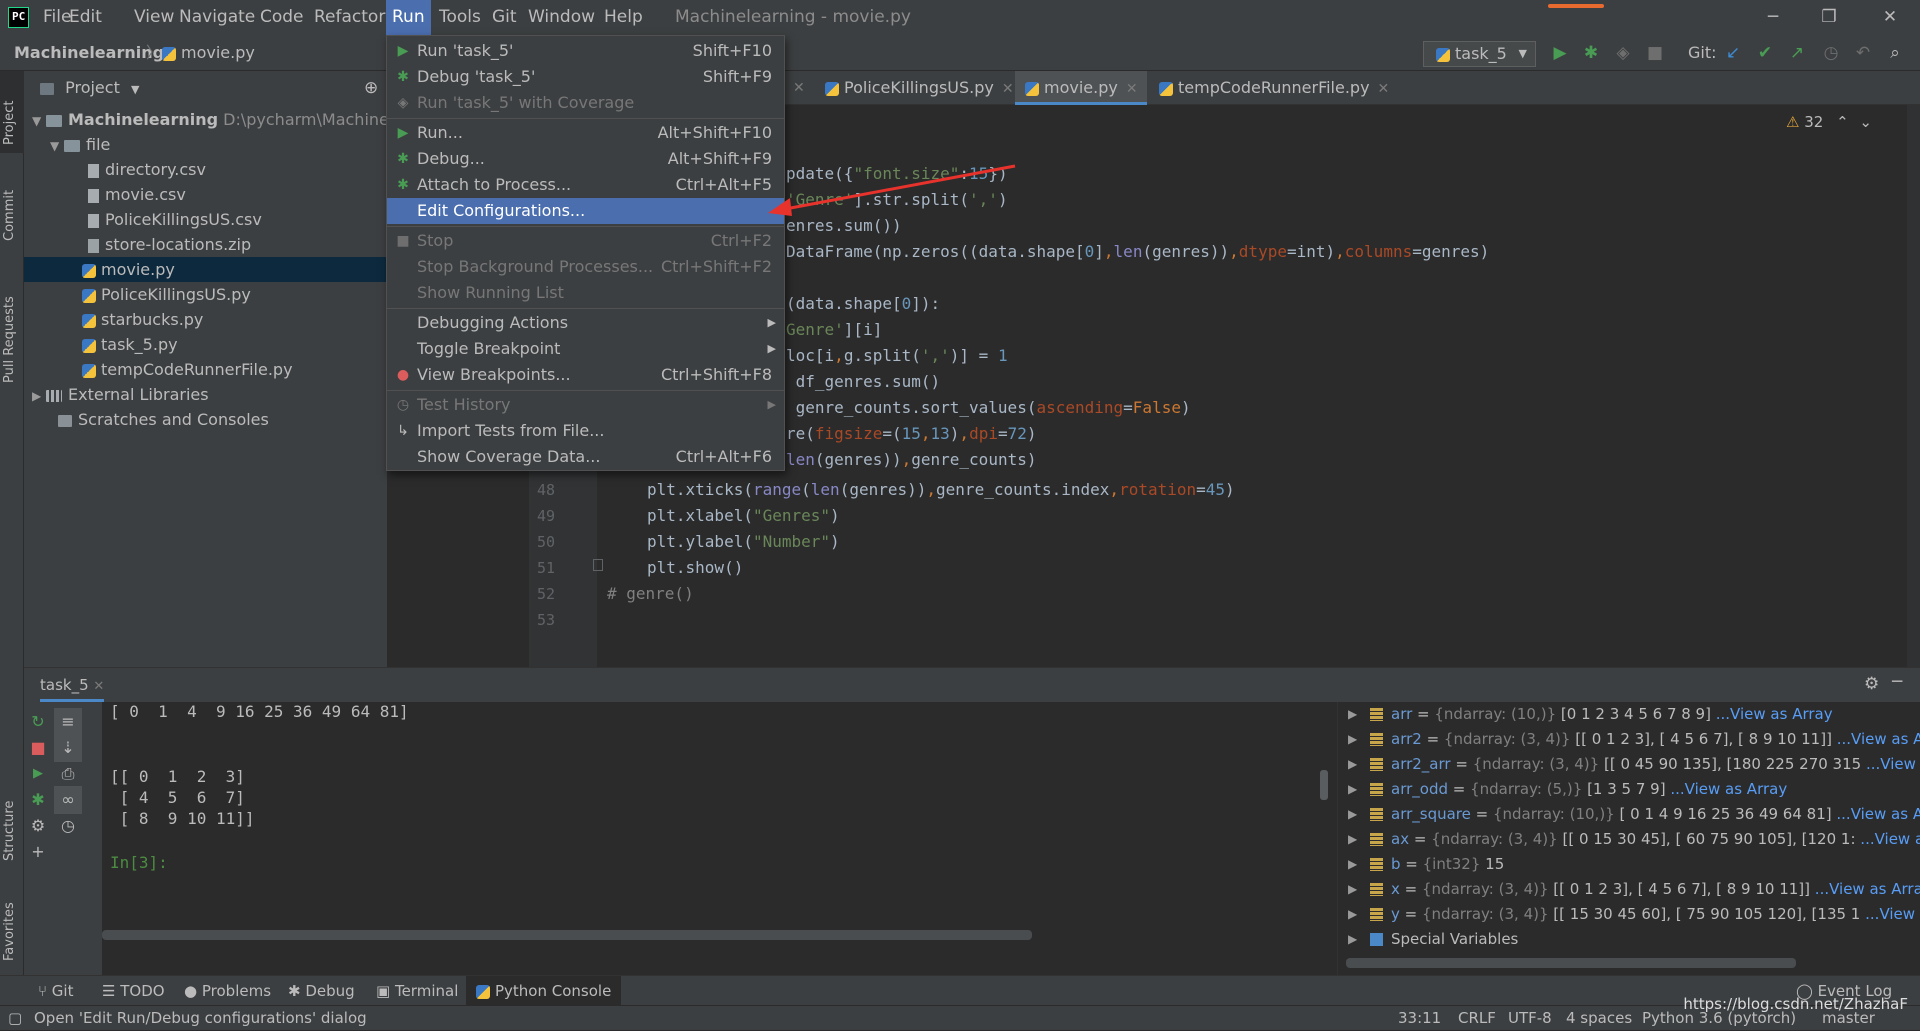  What do you see at coordinates (85, 17) in the screenshot?
I see `menu-edit: Edit` at bounding box center [85, 17].